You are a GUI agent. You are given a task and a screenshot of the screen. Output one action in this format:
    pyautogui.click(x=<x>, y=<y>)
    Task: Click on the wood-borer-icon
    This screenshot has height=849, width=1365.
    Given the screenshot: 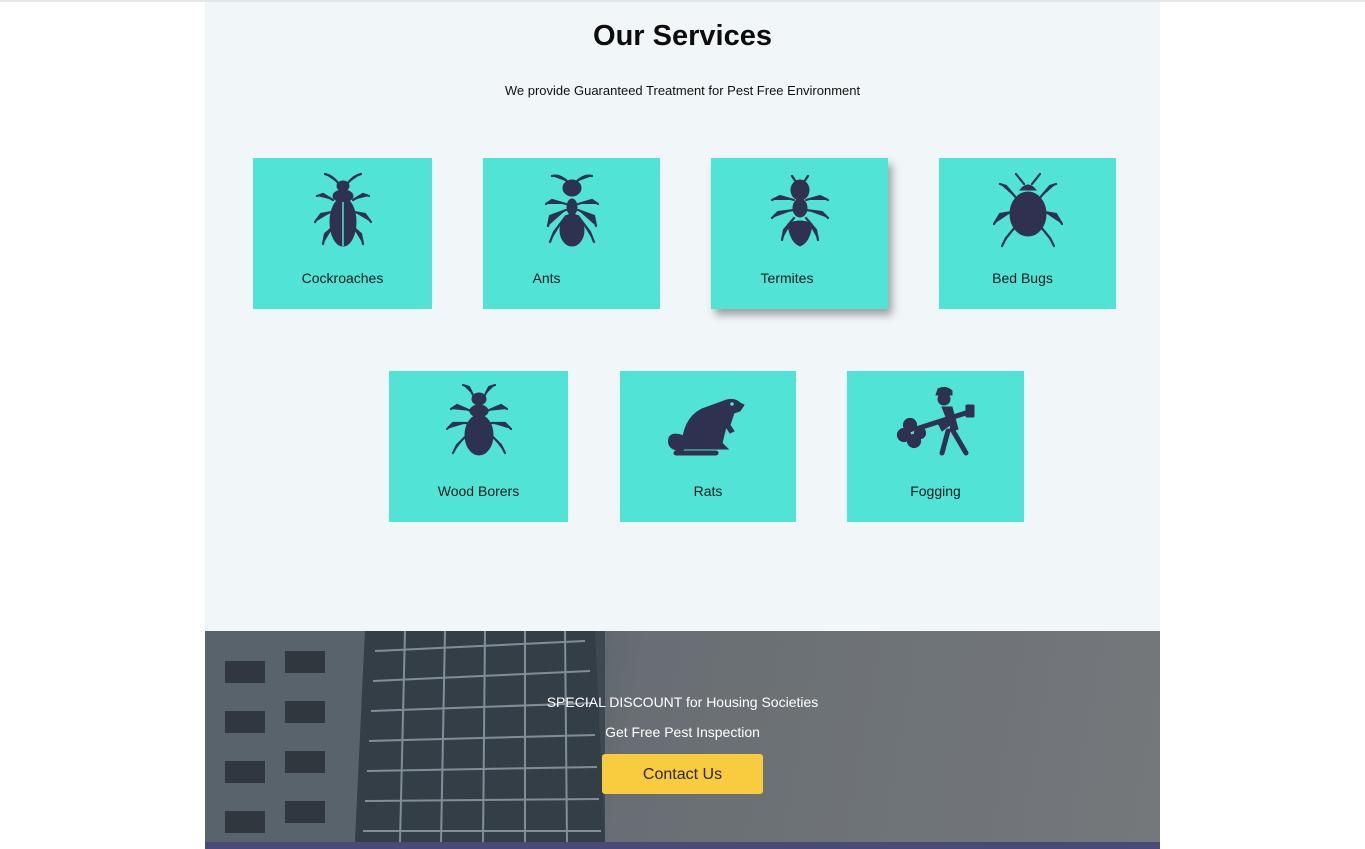 What is the action you would take?
    pyautogui.click(x=479, y=423)
    